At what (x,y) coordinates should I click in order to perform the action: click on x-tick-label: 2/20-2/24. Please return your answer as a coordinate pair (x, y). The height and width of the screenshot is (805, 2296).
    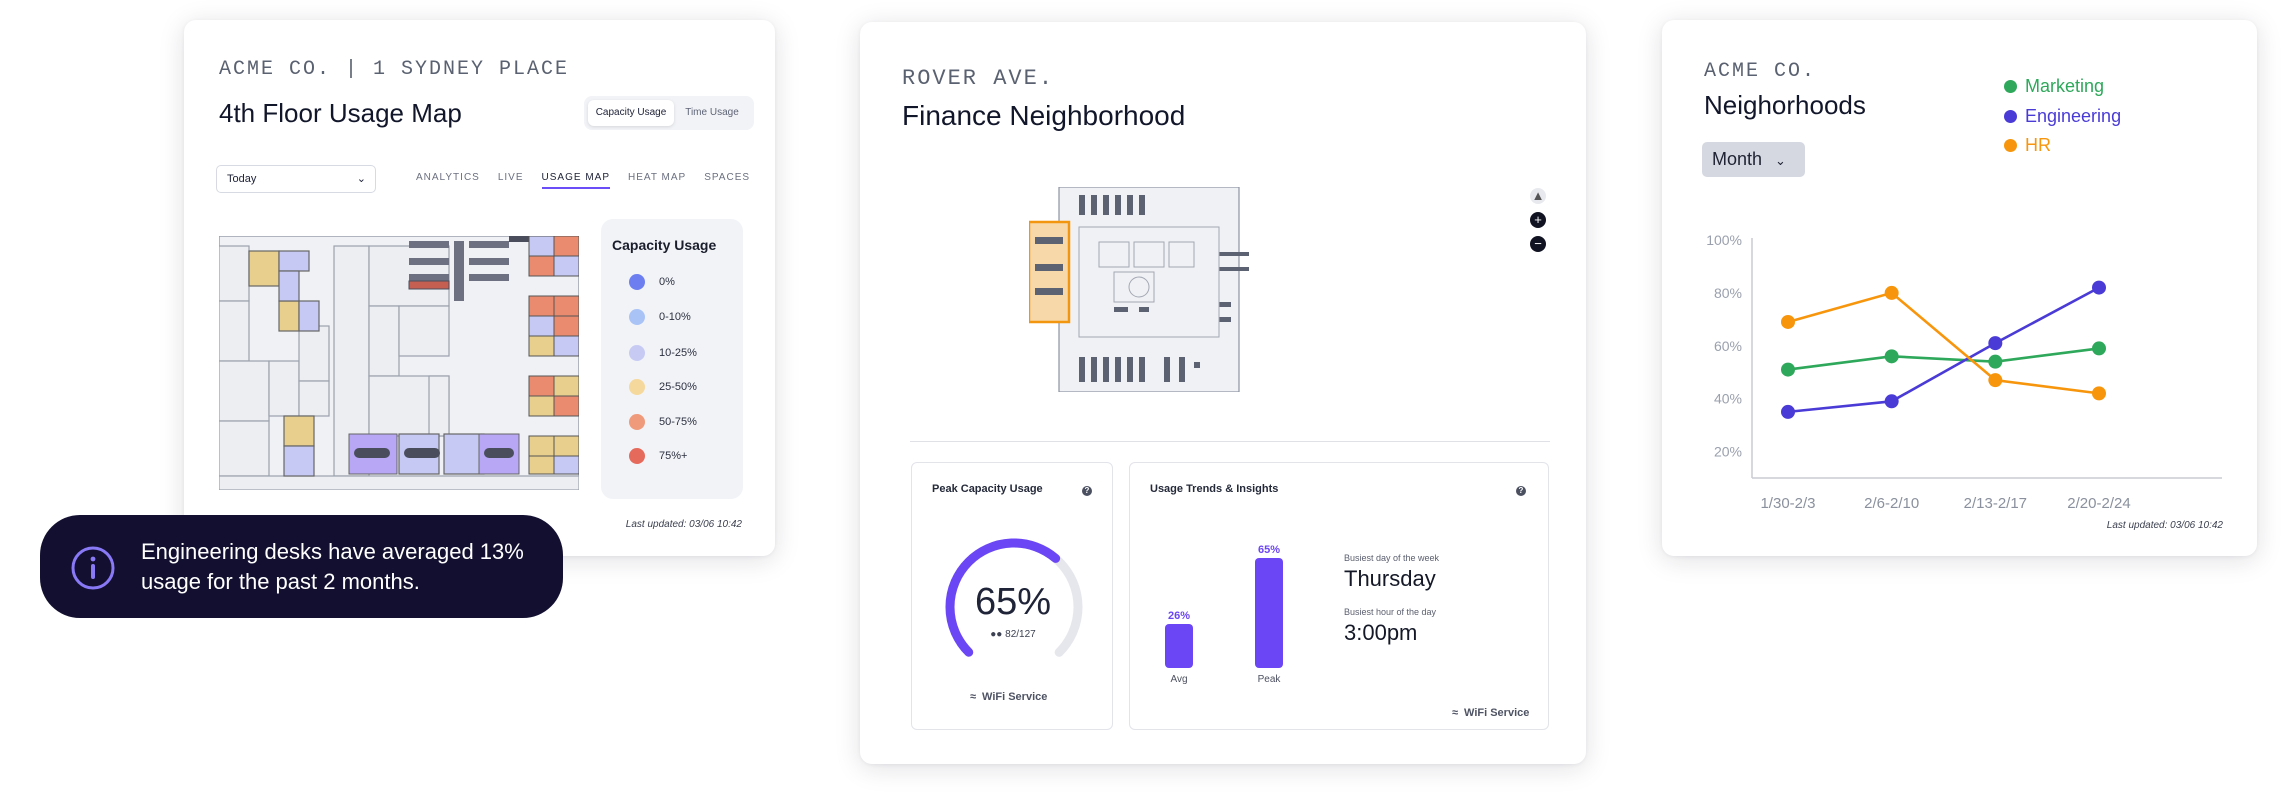
    Looking at the image, I should click on (2098, 503).